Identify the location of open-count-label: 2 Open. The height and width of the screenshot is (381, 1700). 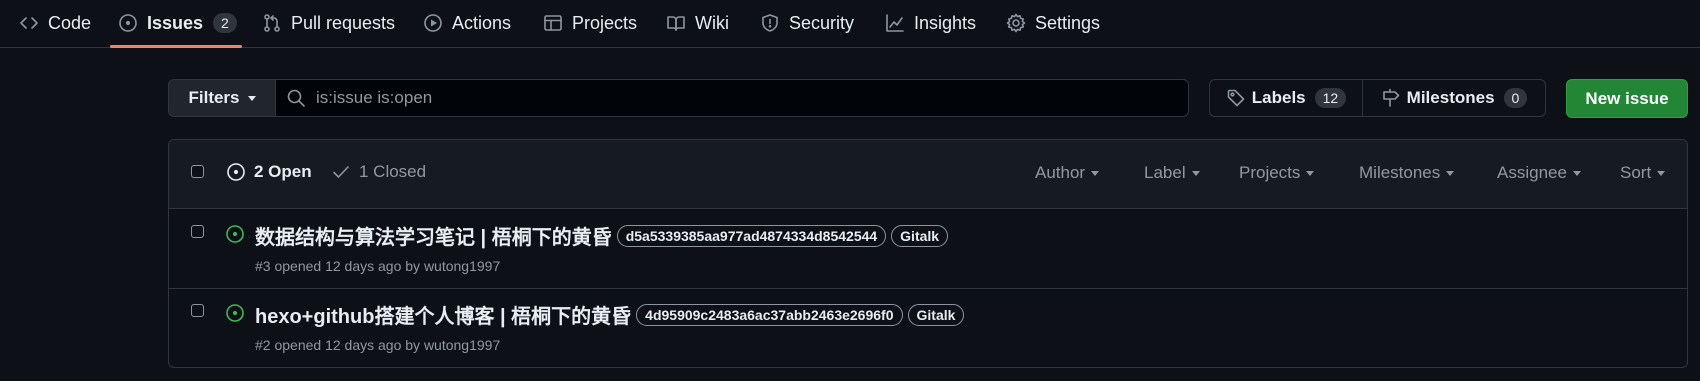
(283, 171).